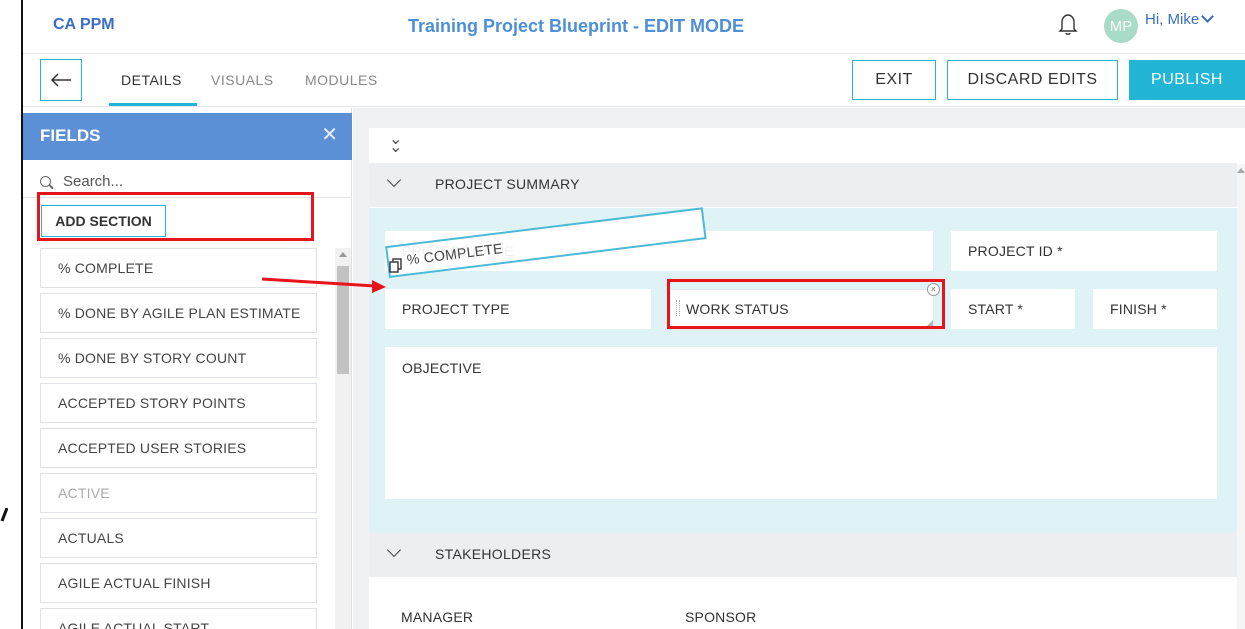 This screenshot has height=629, width=1245. What do you see at coordinates (894, 80) in the screenshot?
I see `exit-button: EXIT` at bounding box center [894, 80].